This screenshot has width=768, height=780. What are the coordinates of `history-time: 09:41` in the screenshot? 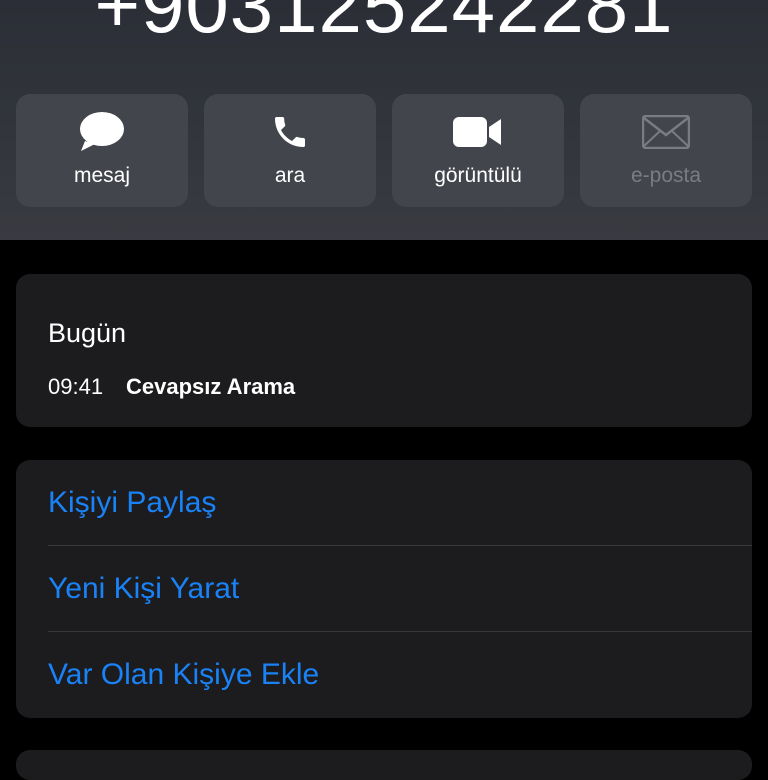 It's located at (76, 386).